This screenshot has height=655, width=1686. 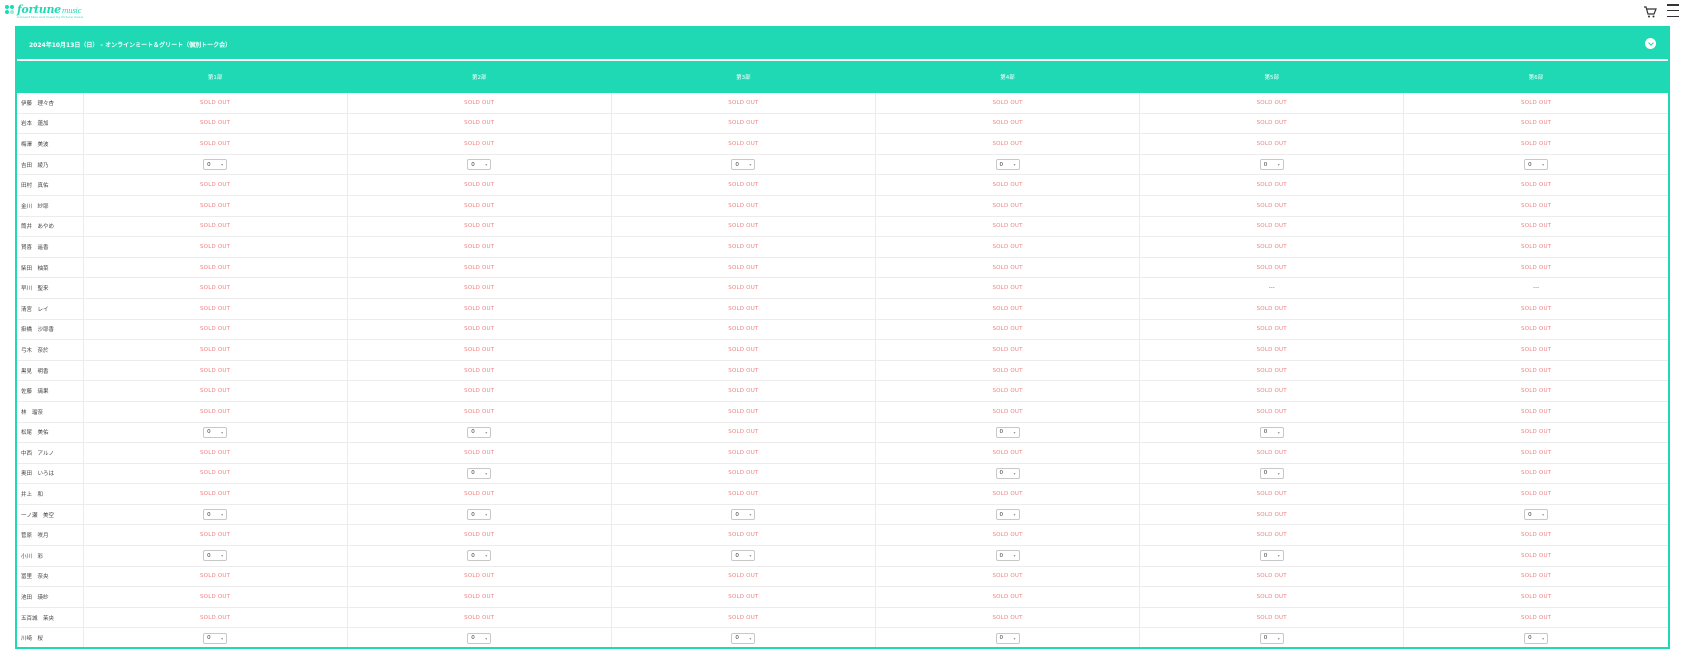 What do you see at coordinates (50, 227) in the screenshot?
I see `member-name: 筒井 あやめ` at bounding box center [50, 227].